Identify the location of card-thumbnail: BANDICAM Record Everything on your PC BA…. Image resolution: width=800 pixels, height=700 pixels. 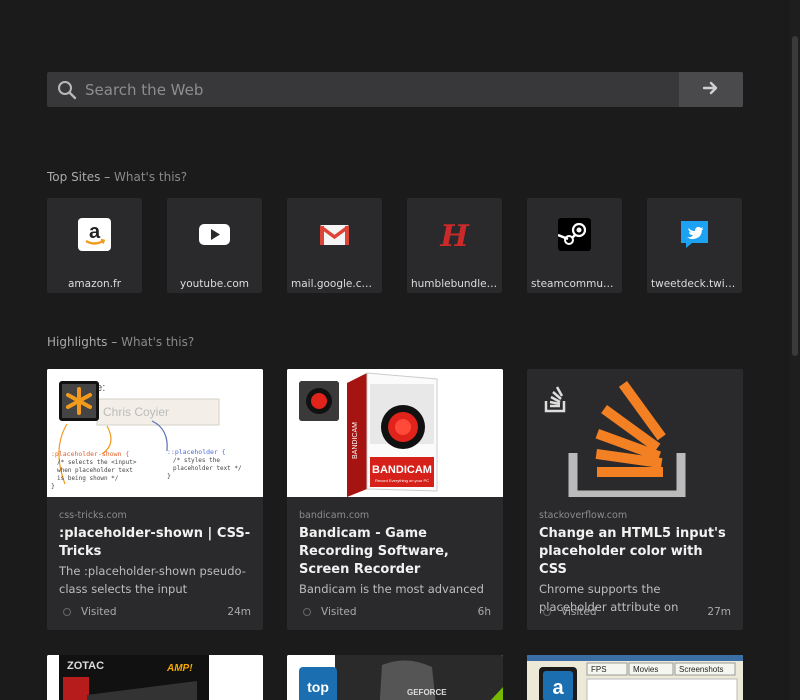
(395, 433).